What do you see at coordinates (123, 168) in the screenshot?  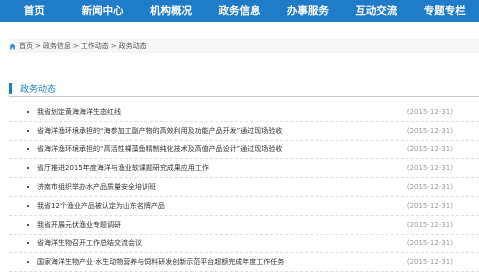 I see `news-link: 省厅推进2015年度海洋与渔业软课题研究成果应用工作` at bounding box center [123, 168].